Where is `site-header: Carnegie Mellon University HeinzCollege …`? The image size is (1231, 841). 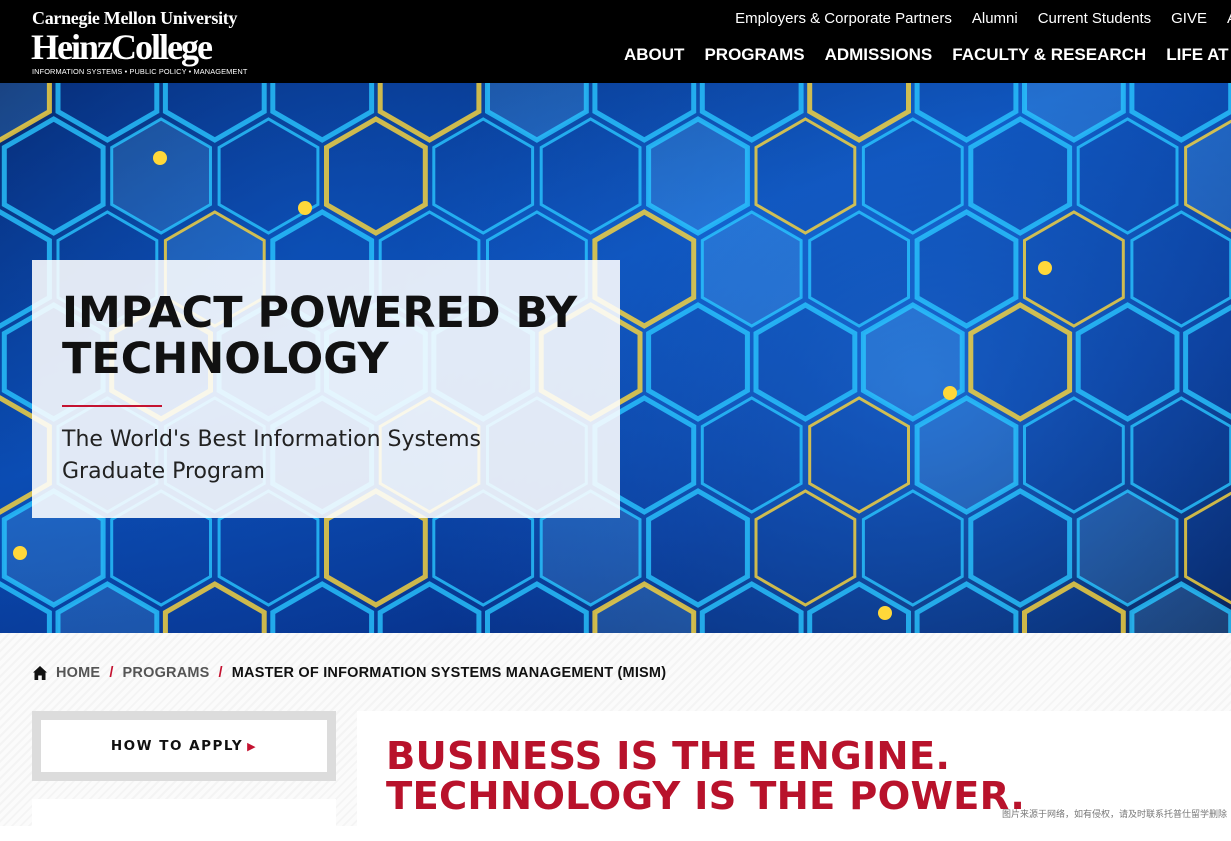 site-header: Carnegie Mellon University HeinzCollege … is located at coordinates (615, 41).